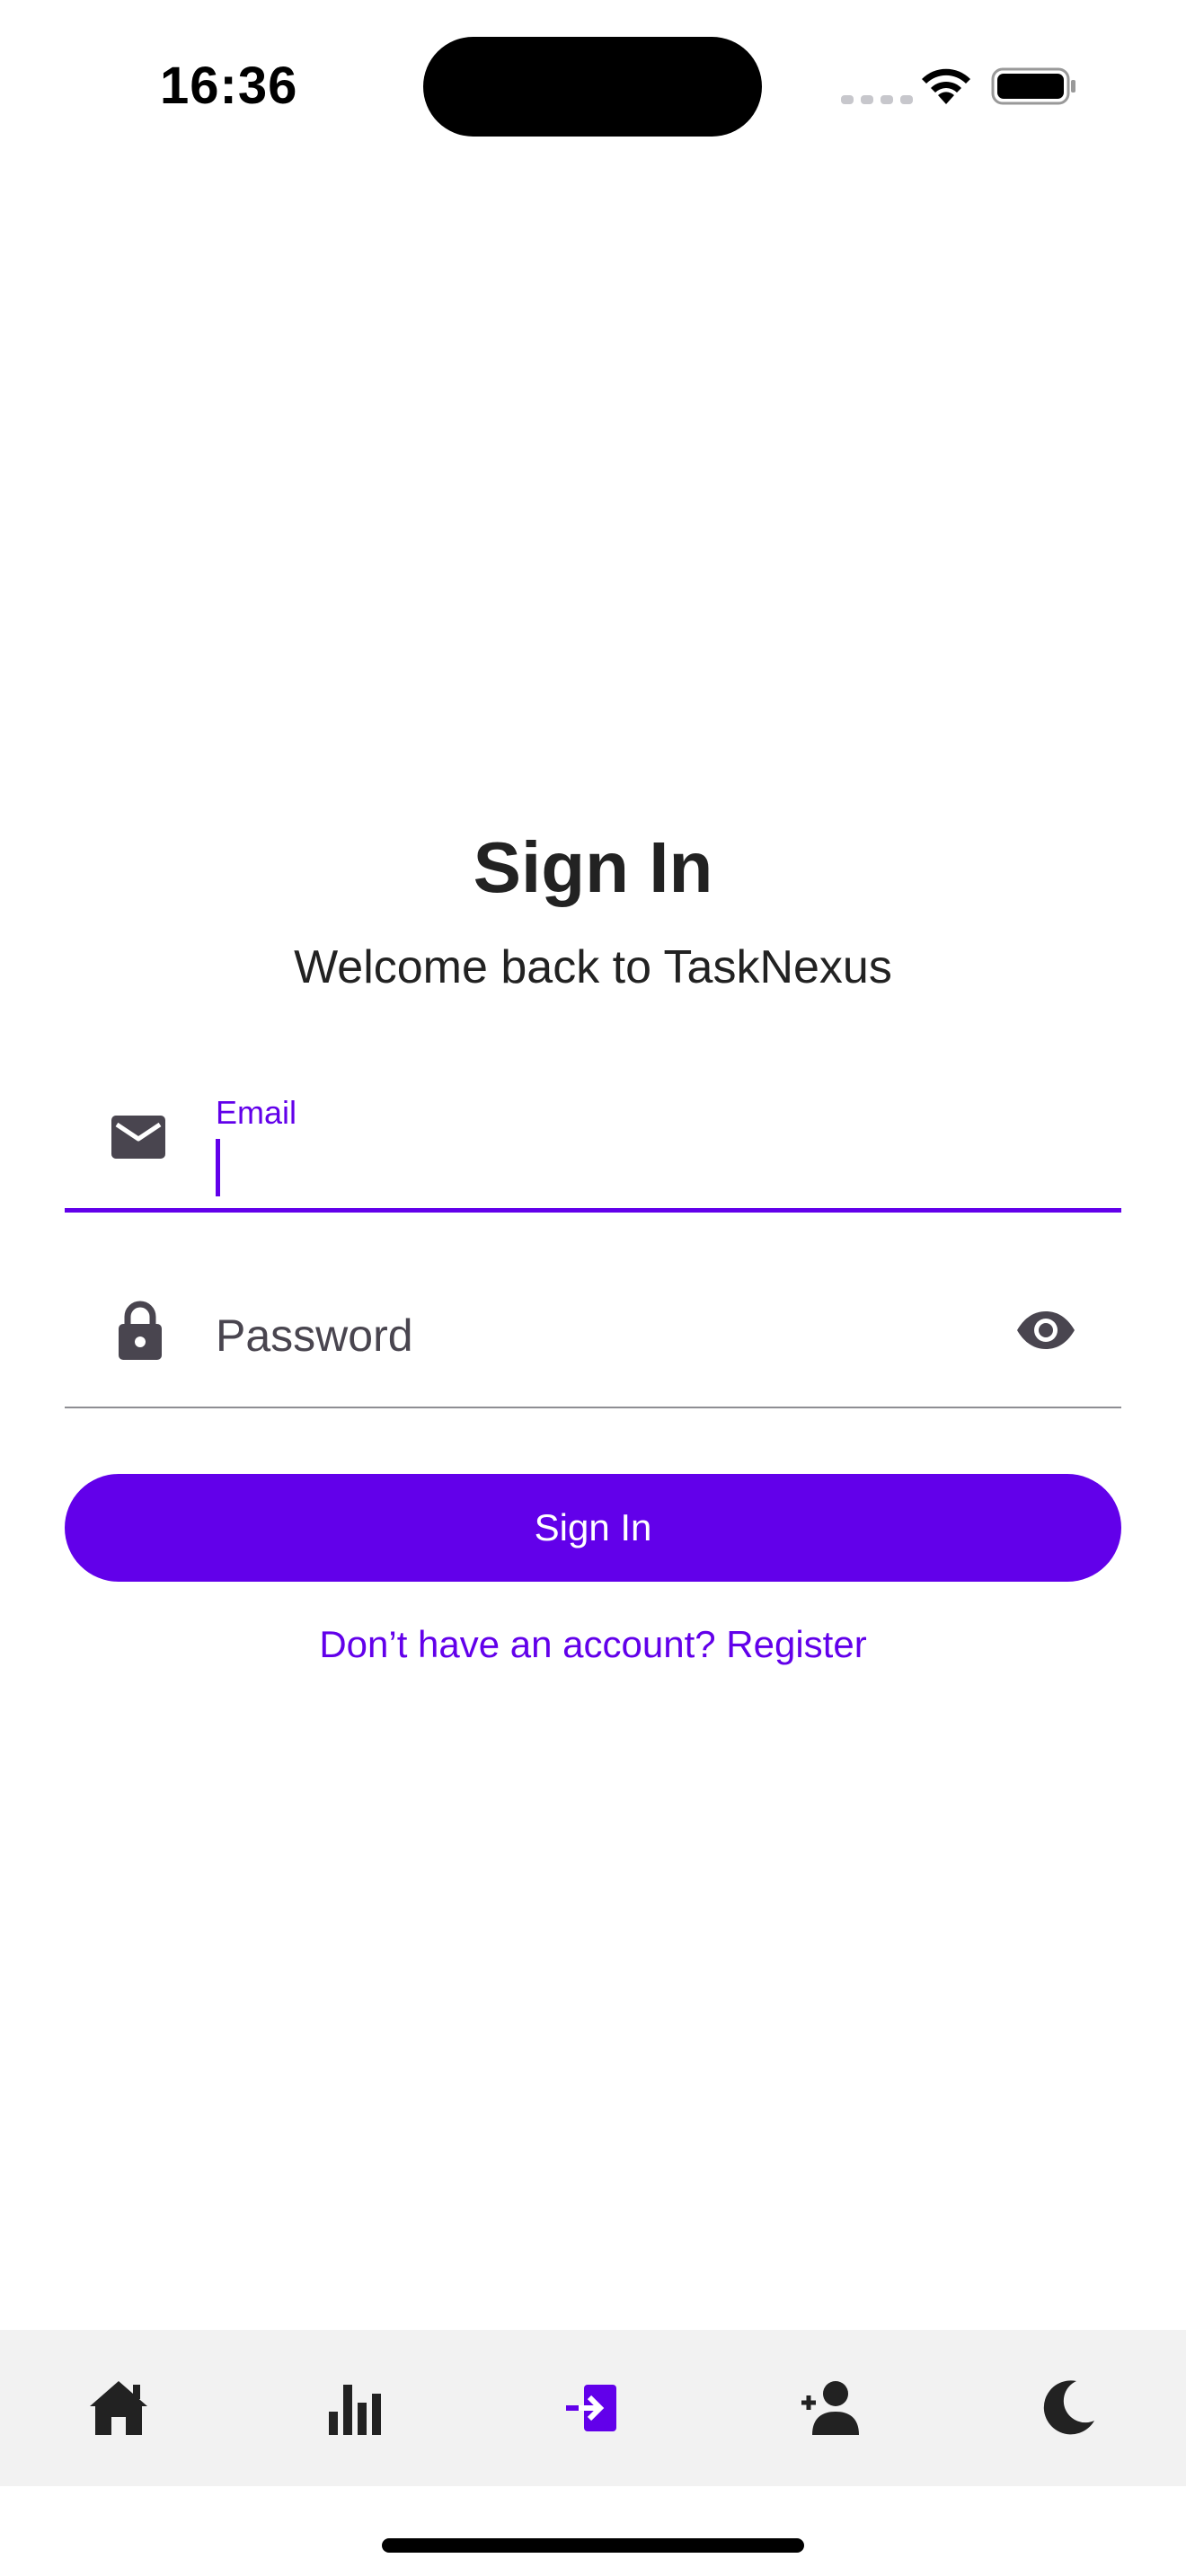 The width and height of the screenshot is (1186, 2576). I want to click on status-time: 16:36, so click(229, 86).